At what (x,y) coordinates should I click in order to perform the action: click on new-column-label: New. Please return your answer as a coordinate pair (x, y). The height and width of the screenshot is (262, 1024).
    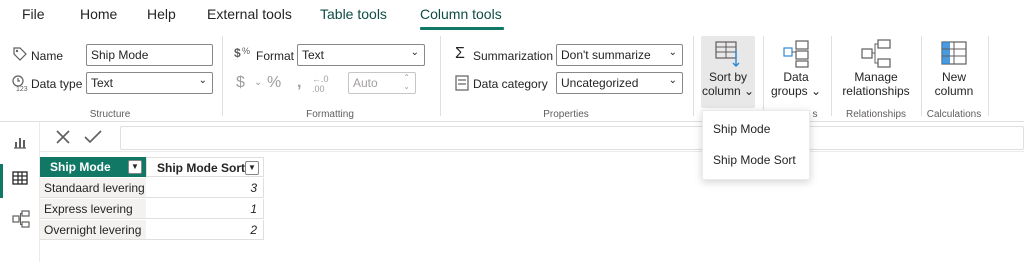
    Looking at the image, I should click on (953, 77).